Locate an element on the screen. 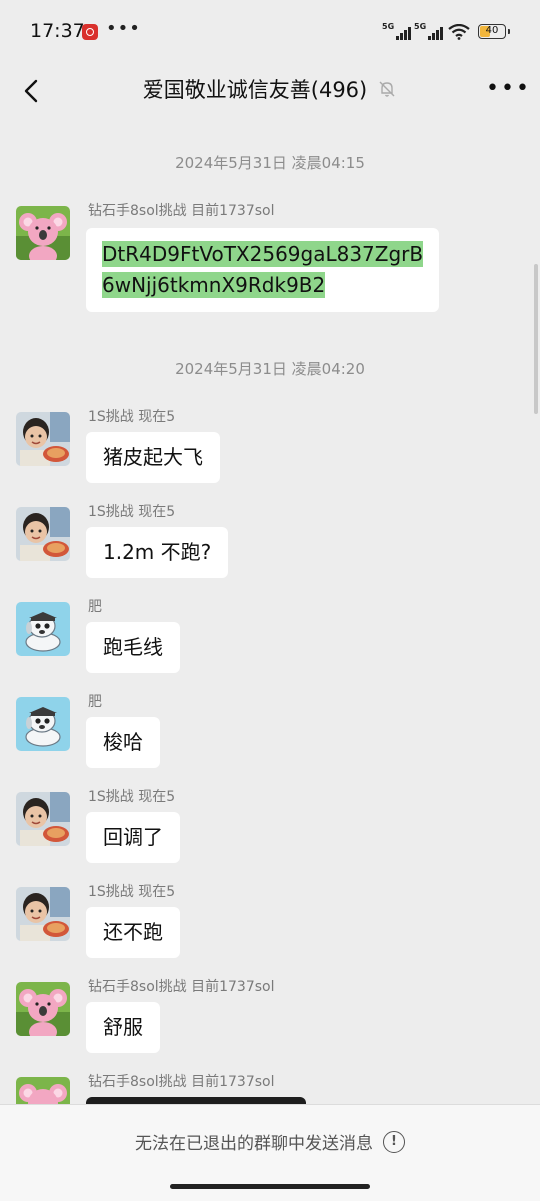 This screenshot has height=1201, width=540. bell-off-icon is located at coordinates (387, 89).